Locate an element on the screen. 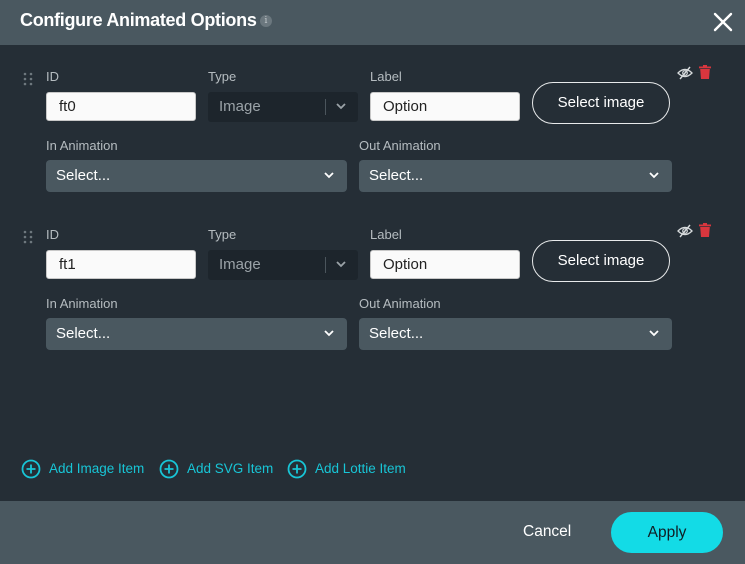 Image resolution: width=745 pixels, height=564 pixels. cancel-button: Cancel is located at coordinates (547, 532).